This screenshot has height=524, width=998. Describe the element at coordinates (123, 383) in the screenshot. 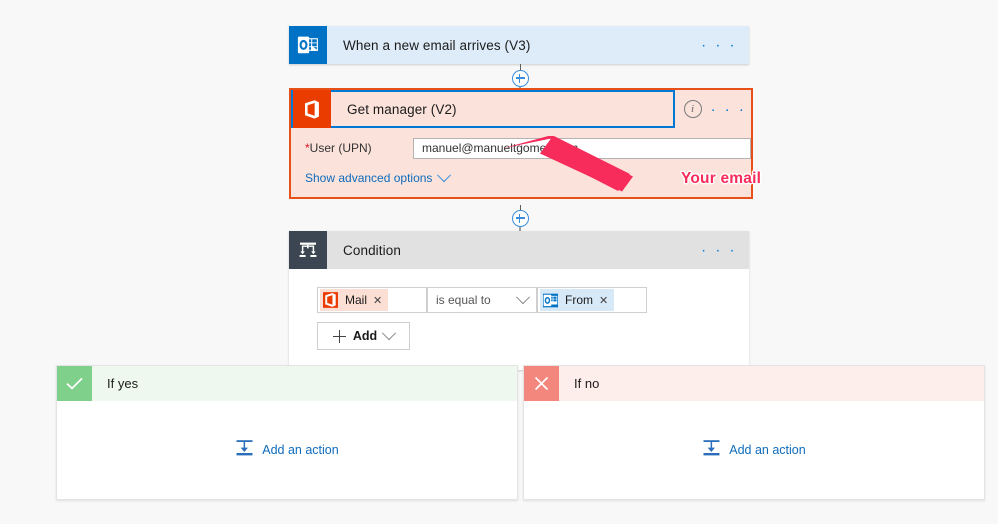

I see `branch-if-yes-title: If yes` at that location.